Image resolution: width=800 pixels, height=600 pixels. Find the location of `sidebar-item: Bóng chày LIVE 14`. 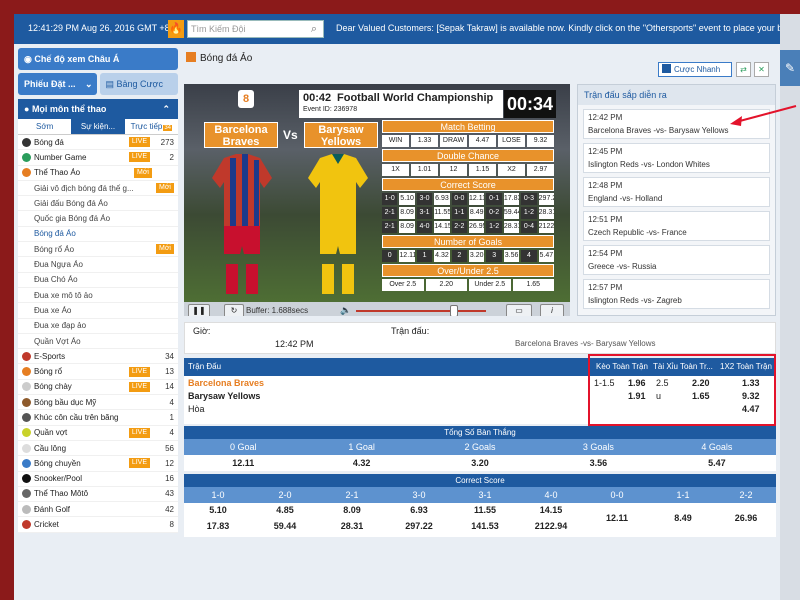

sidebar-item: Bóng chày LIVE 14 is located at coordinates (98, 388).